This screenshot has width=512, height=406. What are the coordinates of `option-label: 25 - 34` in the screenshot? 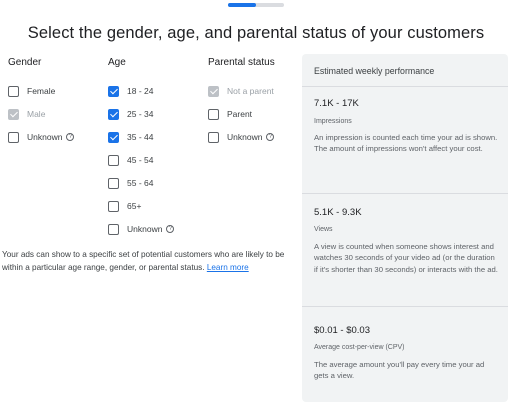 It's located at (140, 114).